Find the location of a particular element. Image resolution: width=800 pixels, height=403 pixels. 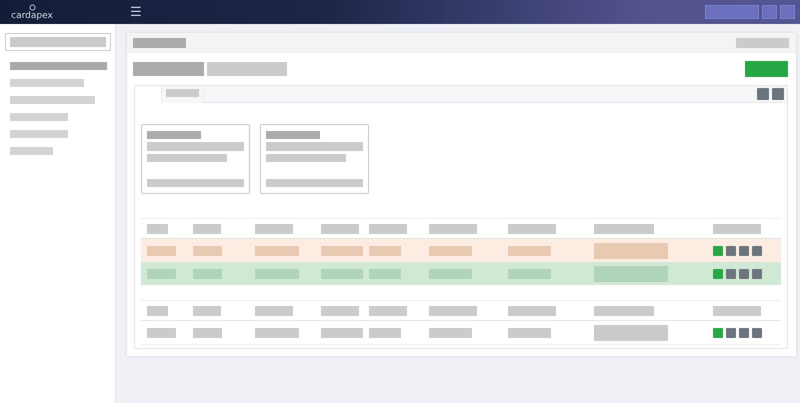

logo-text: cardapex is located at coordinates (32, 15).